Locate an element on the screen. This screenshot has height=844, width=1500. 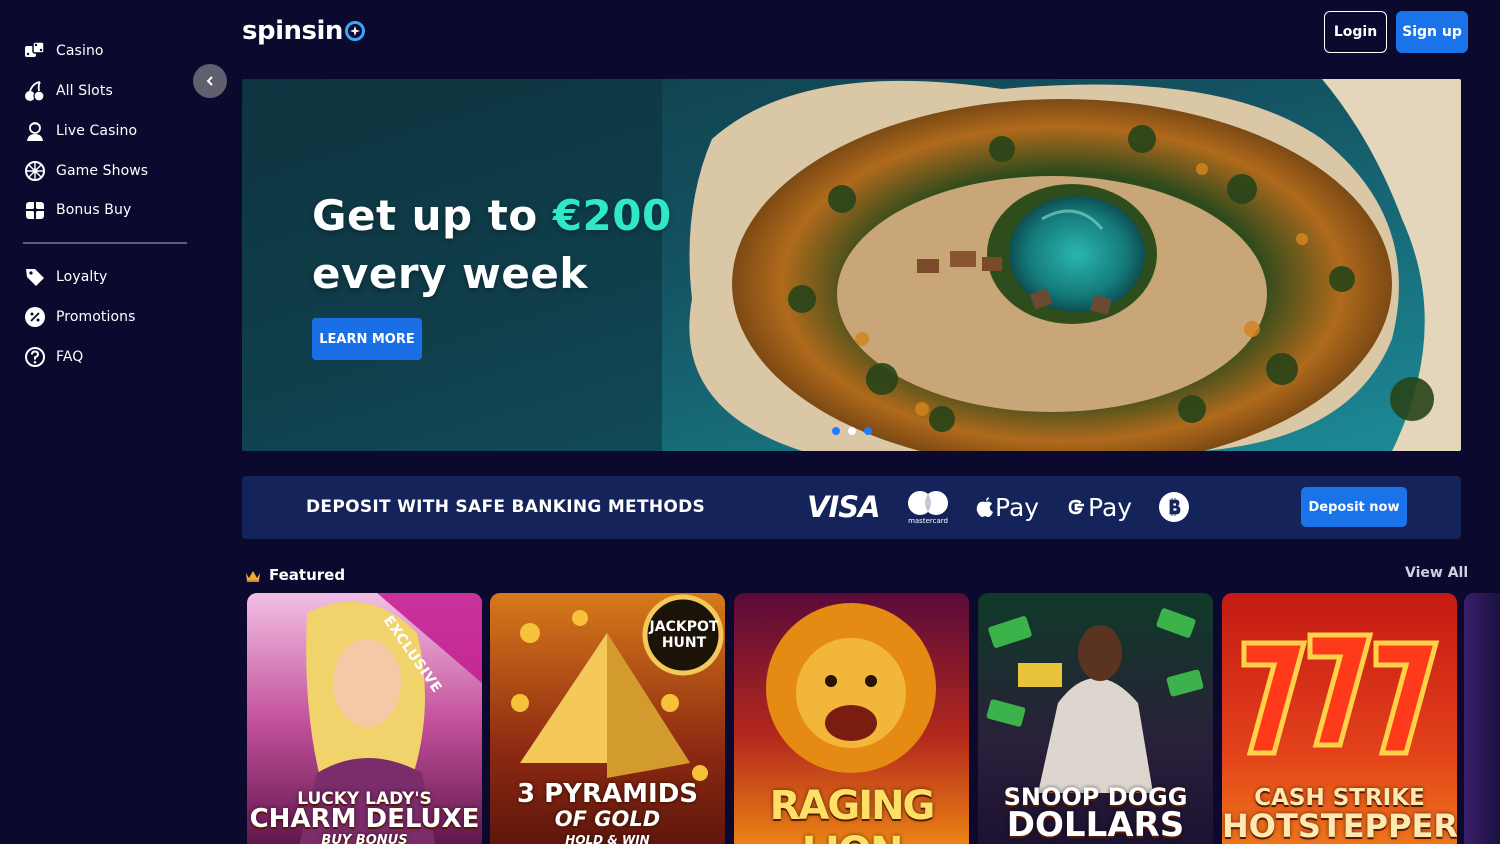
game-title-line1: RAGING LION is located at coordinates (852, 813).